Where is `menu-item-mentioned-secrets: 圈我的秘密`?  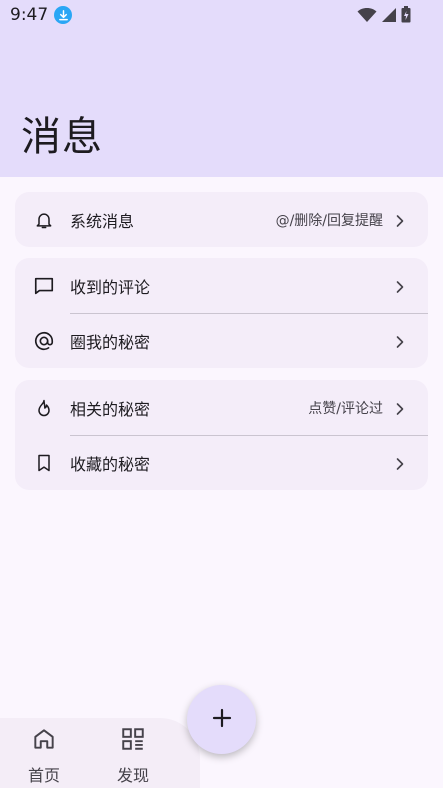
menu-item-mentioned-secrets: 圈我的秘密 is located at coordinates (221, 340).